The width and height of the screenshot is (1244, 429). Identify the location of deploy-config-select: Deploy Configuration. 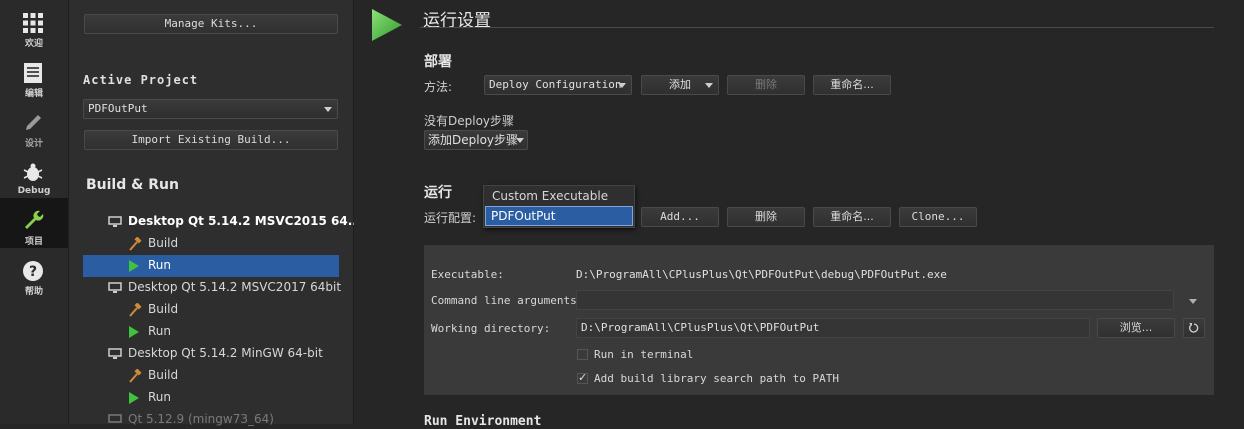
(558, 85).